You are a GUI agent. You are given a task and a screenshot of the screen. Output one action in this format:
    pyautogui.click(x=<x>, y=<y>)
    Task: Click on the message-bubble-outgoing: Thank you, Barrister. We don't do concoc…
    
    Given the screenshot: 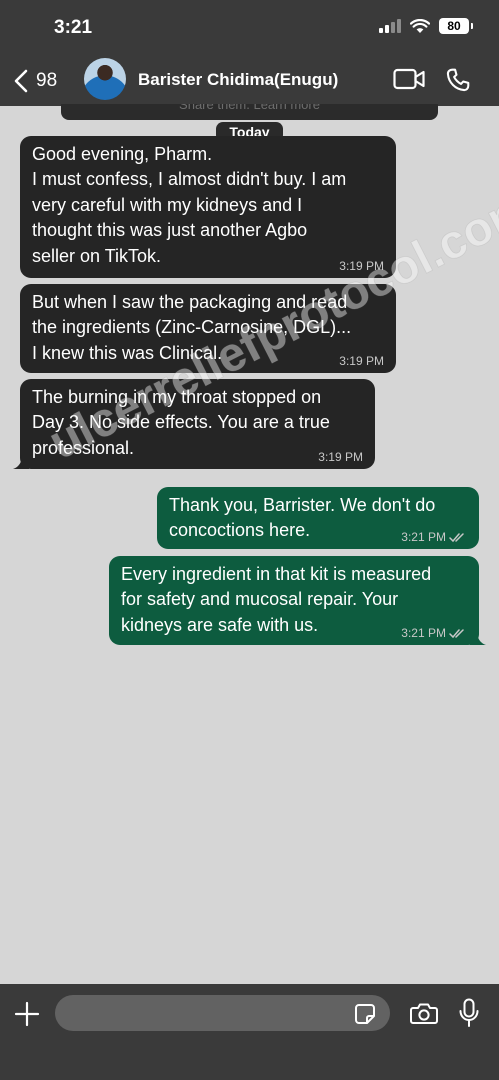 What is the action you would take?
    pyautogui.click(x=318, y=518)
    